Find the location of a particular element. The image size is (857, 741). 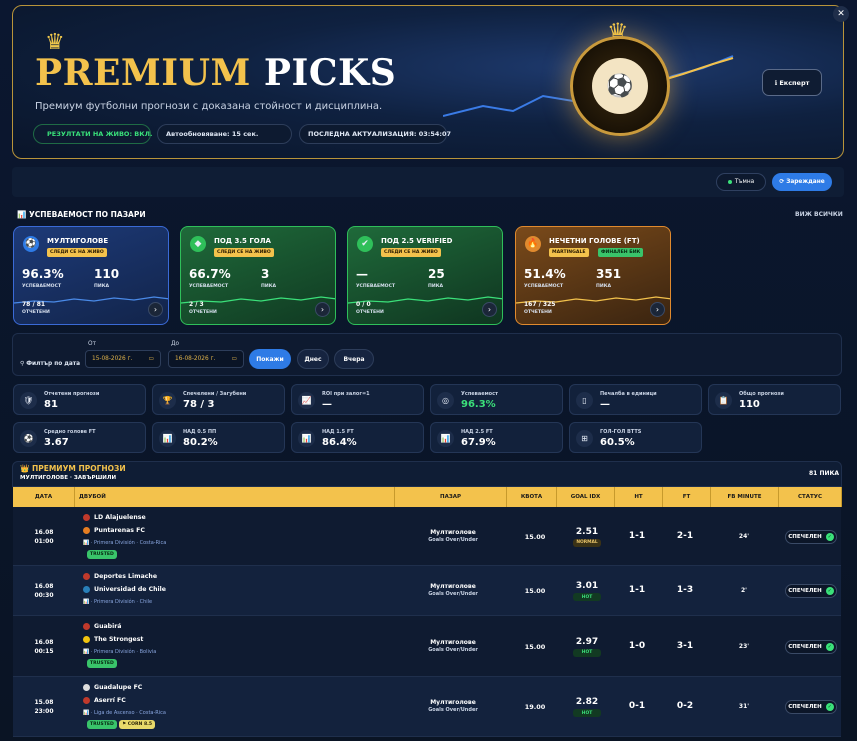

market-name: НЕЧЕТНИ ГОЛОВЕ (FT) is located at coordinates (594, 241).